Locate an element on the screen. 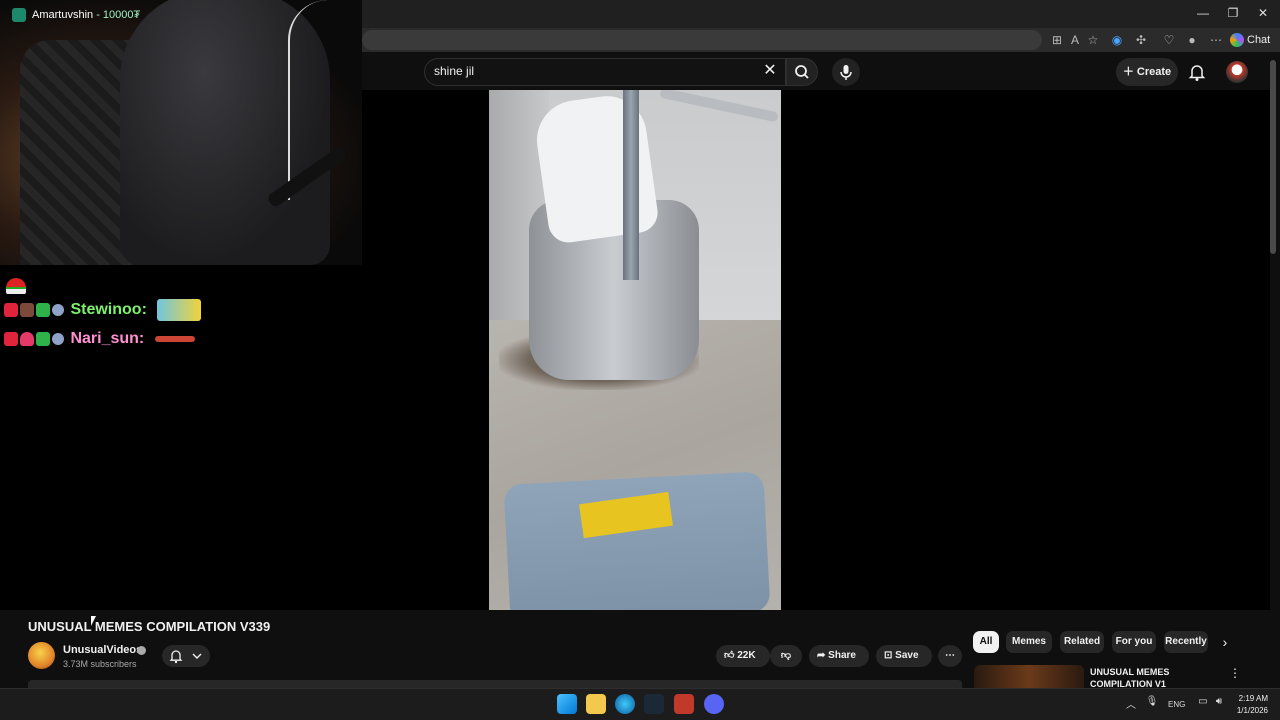 Image resolution: width=1280 pixels, height=720 pixels. channel-name: UnusualVideos is located at coordinates (102, 650).